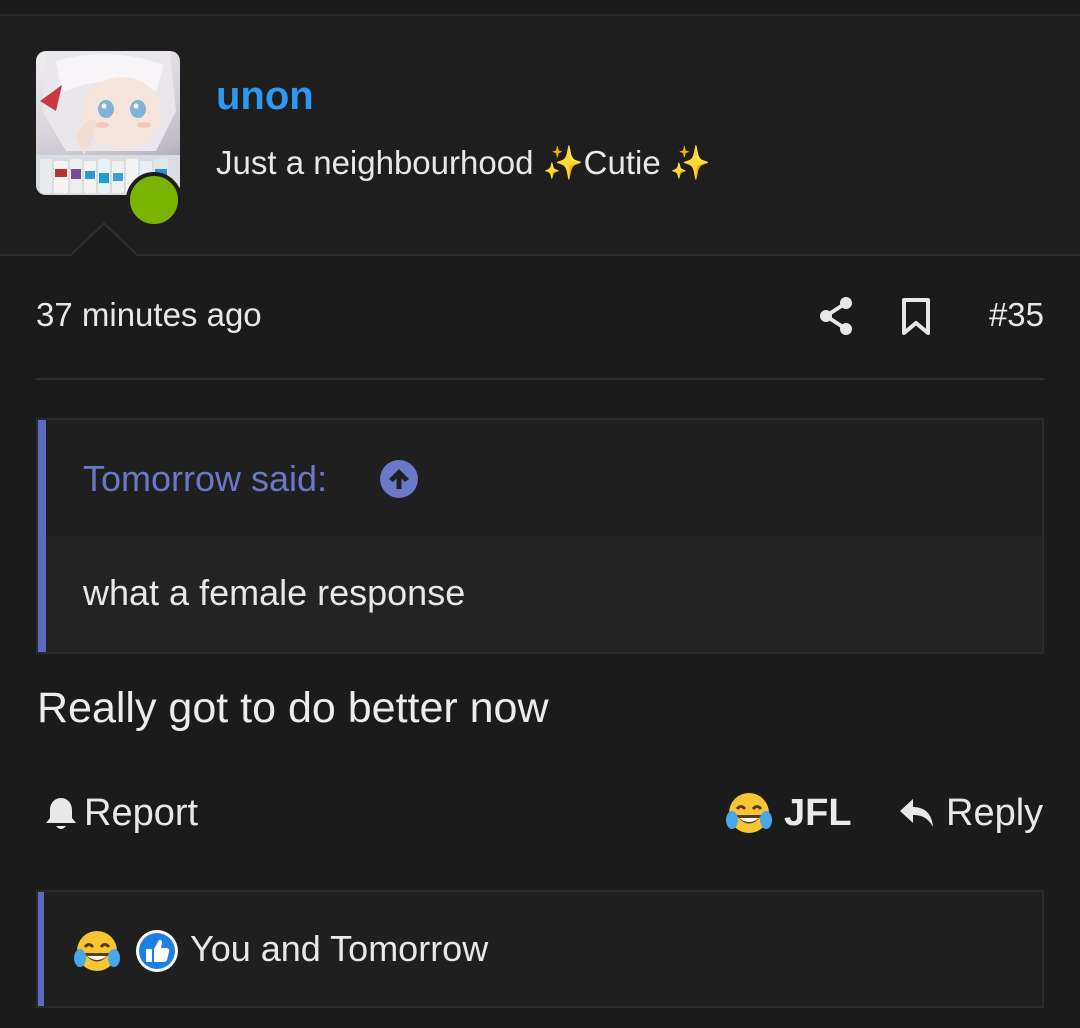  I want to click on reactions-bar: You and Tomorrow, so click(540, 949).